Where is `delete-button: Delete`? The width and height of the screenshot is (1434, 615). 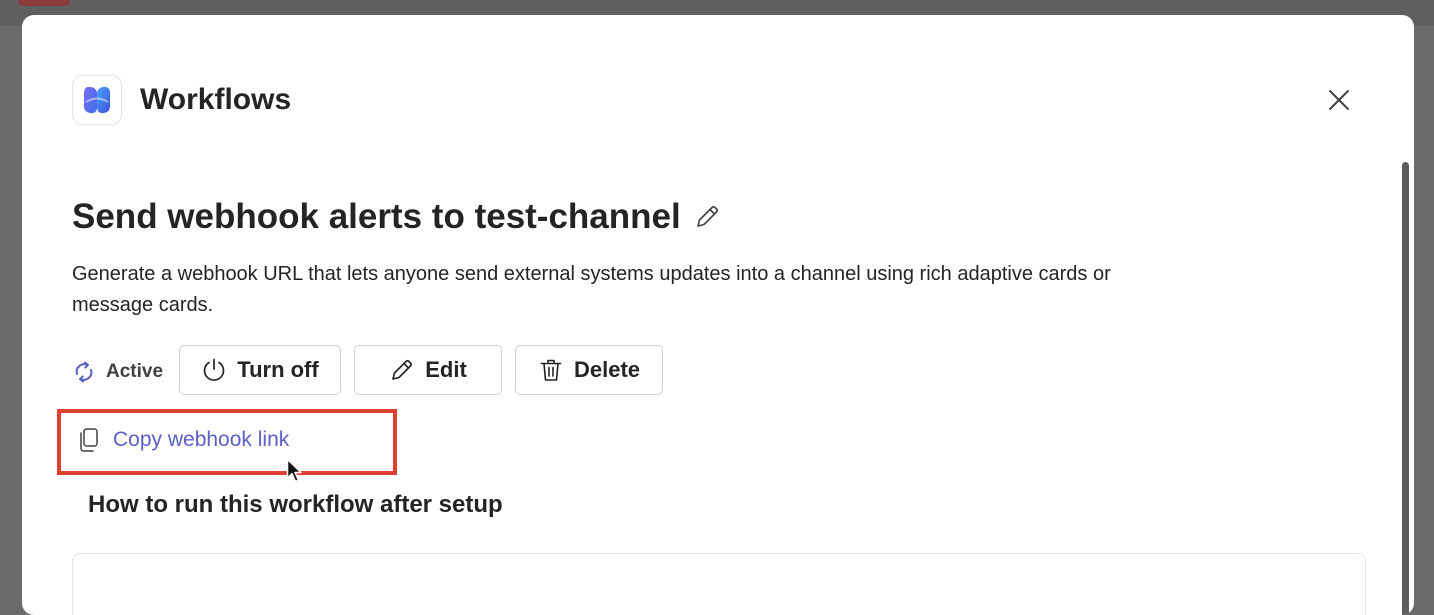
delete-button: Delete is located at coordinates (589, 370).